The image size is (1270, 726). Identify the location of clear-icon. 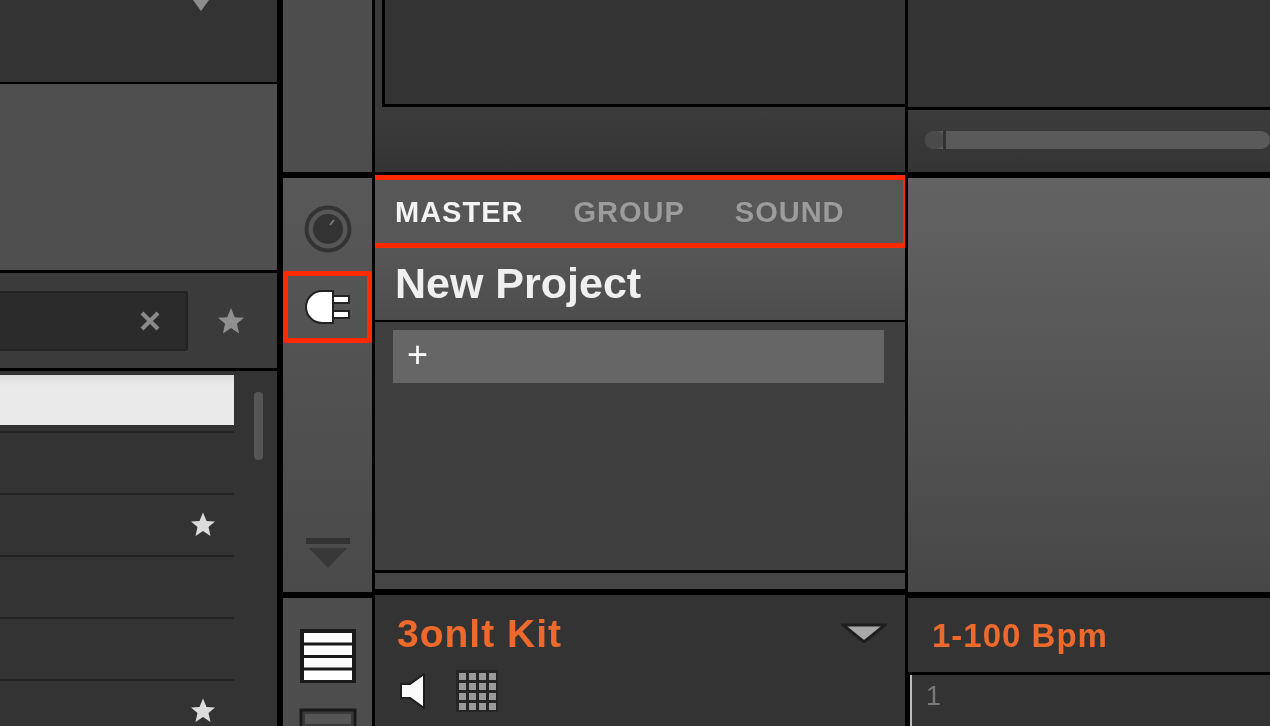
(150, 320).